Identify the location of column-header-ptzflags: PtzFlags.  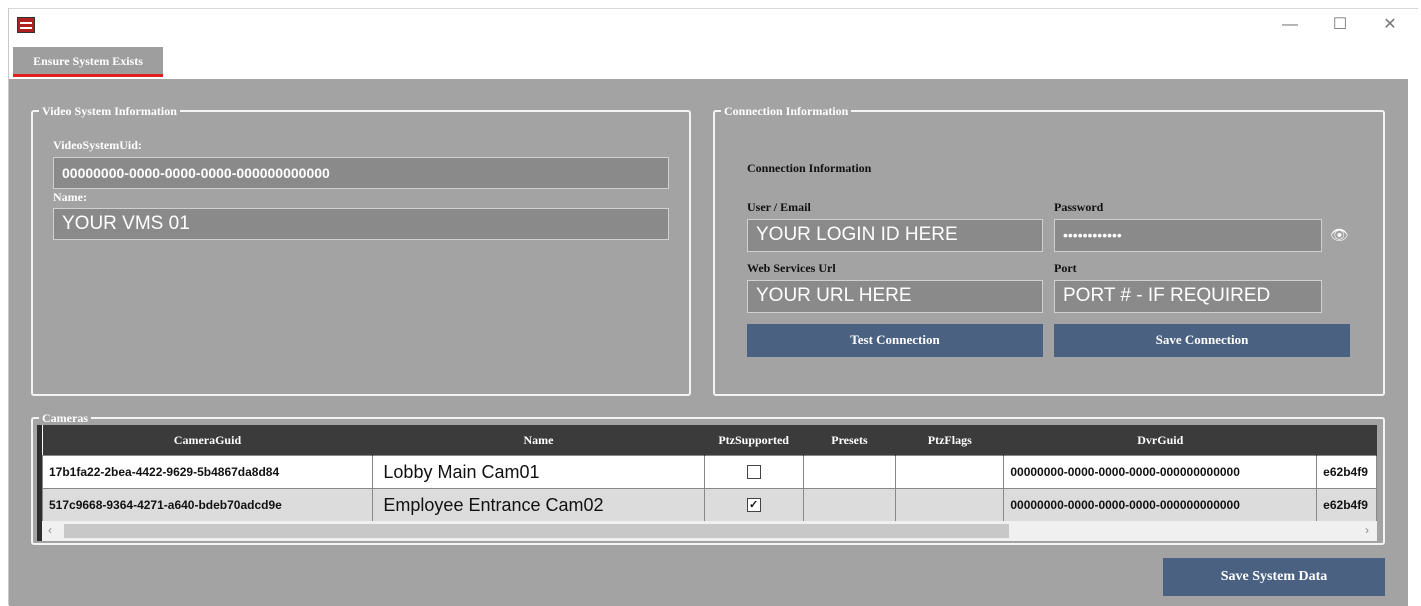
(950, 440).